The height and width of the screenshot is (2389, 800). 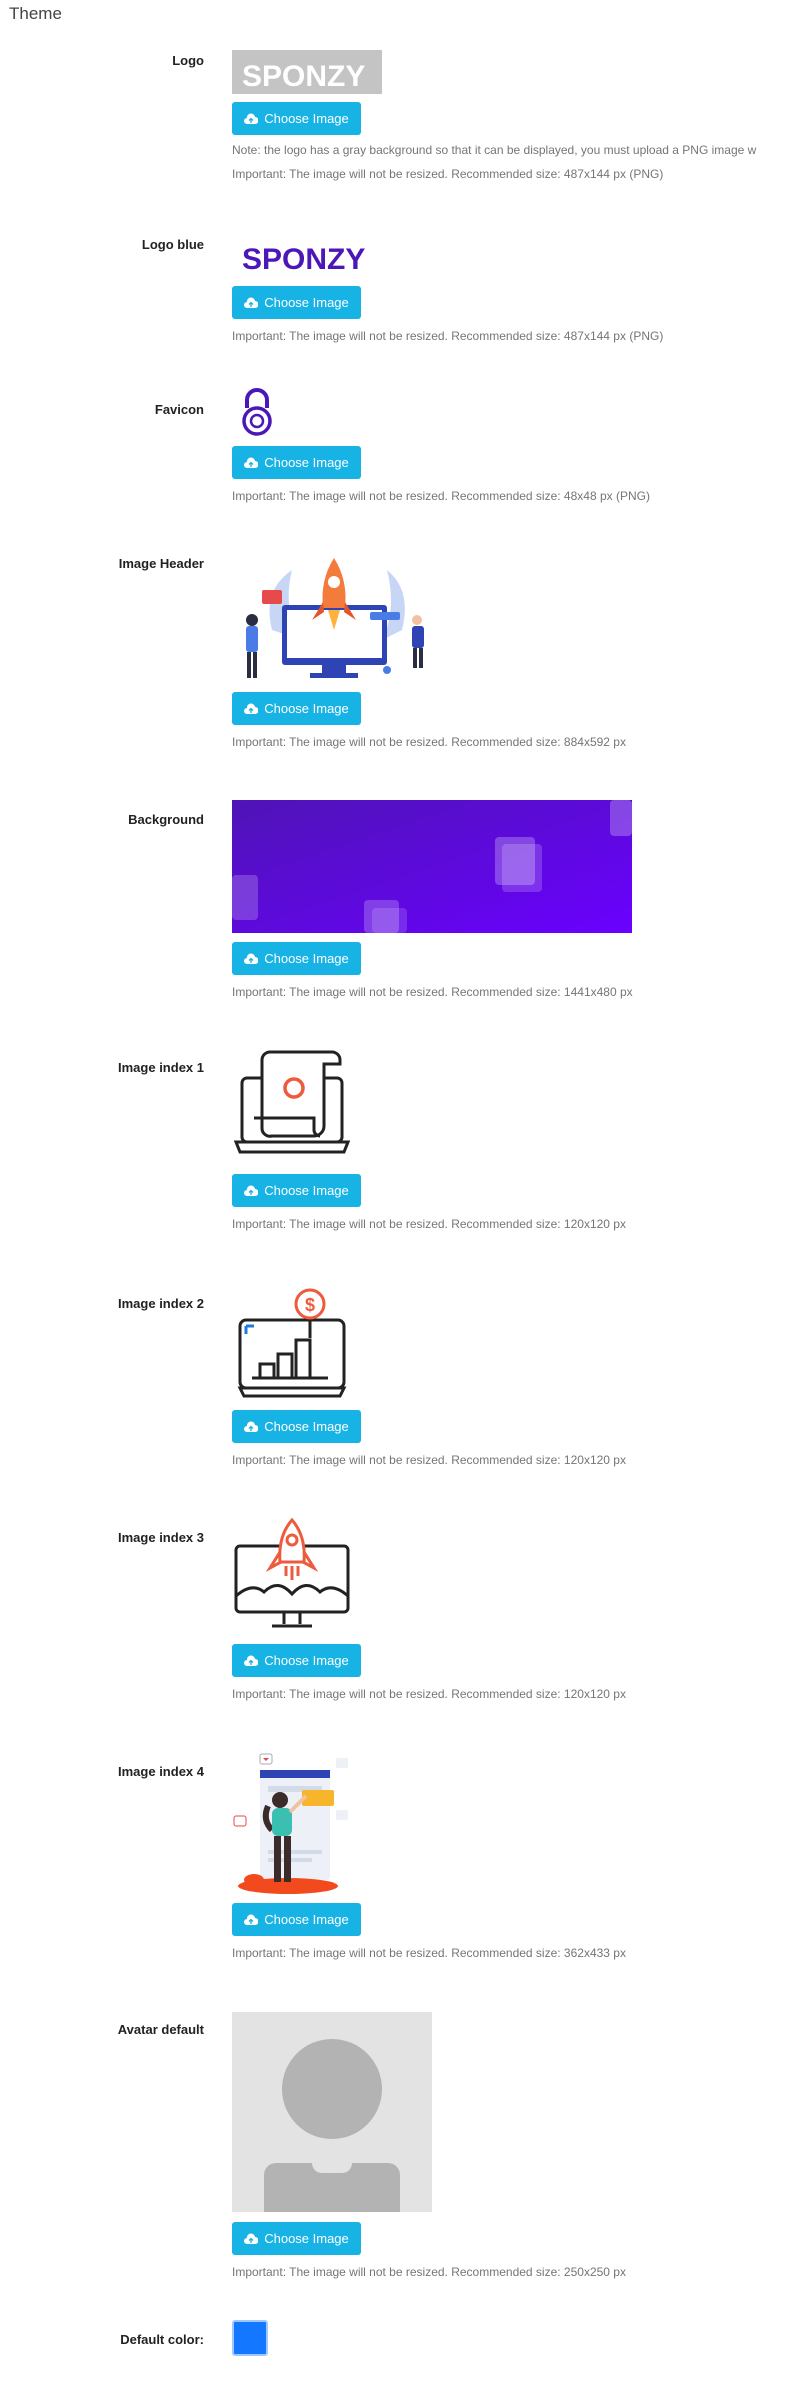 I want to click on logo-preview: SPONZY, so click(x=307, y=72).